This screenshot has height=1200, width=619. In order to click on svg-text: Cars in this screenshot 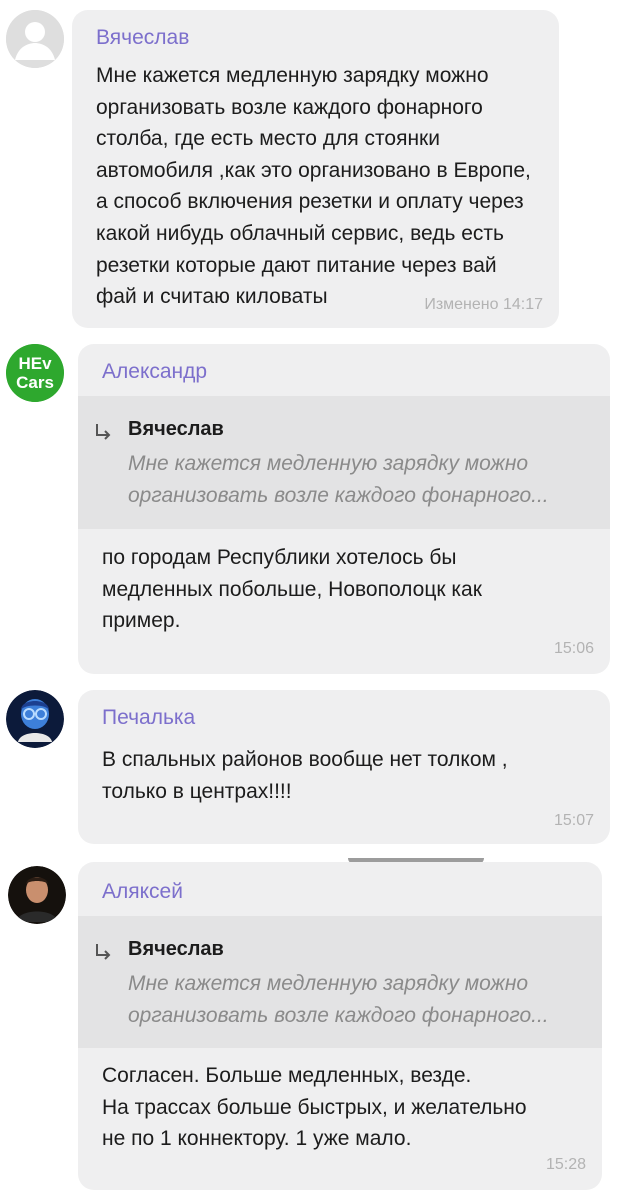, I will do `click(35, 382)`.